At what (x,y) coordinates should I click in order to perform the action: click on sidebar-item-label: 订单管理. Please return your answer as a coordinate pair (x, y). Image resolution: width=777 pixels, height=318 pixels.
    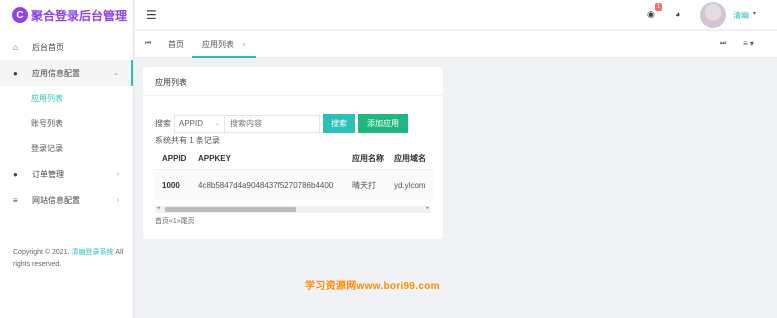
    Looking at the image, I should click on (48, 174).